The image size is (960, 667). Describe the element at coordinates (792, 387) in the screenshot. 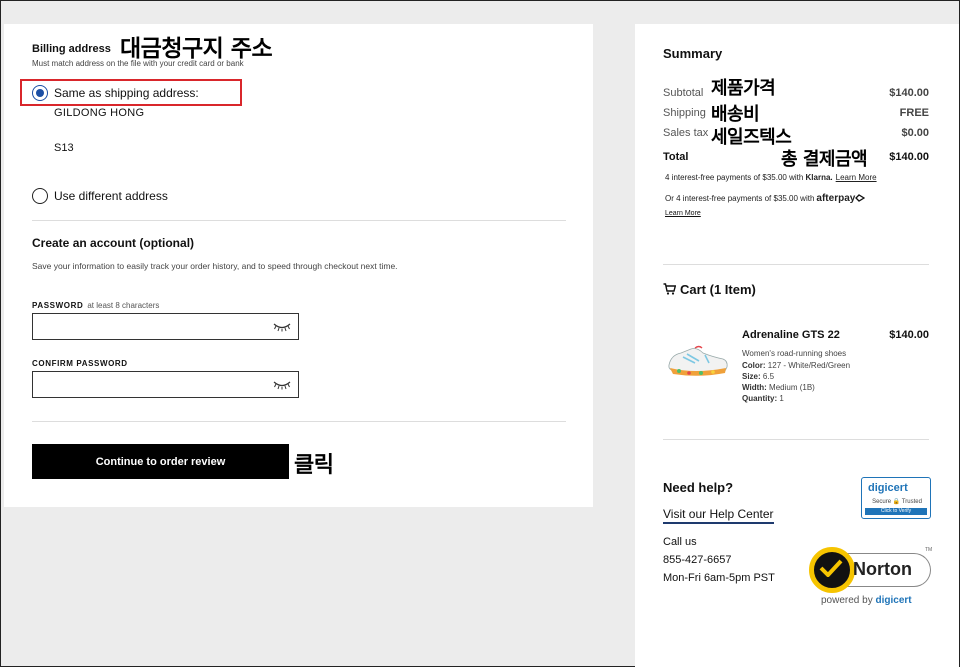

I see `product-width-value: Medium (1B)` at that location.